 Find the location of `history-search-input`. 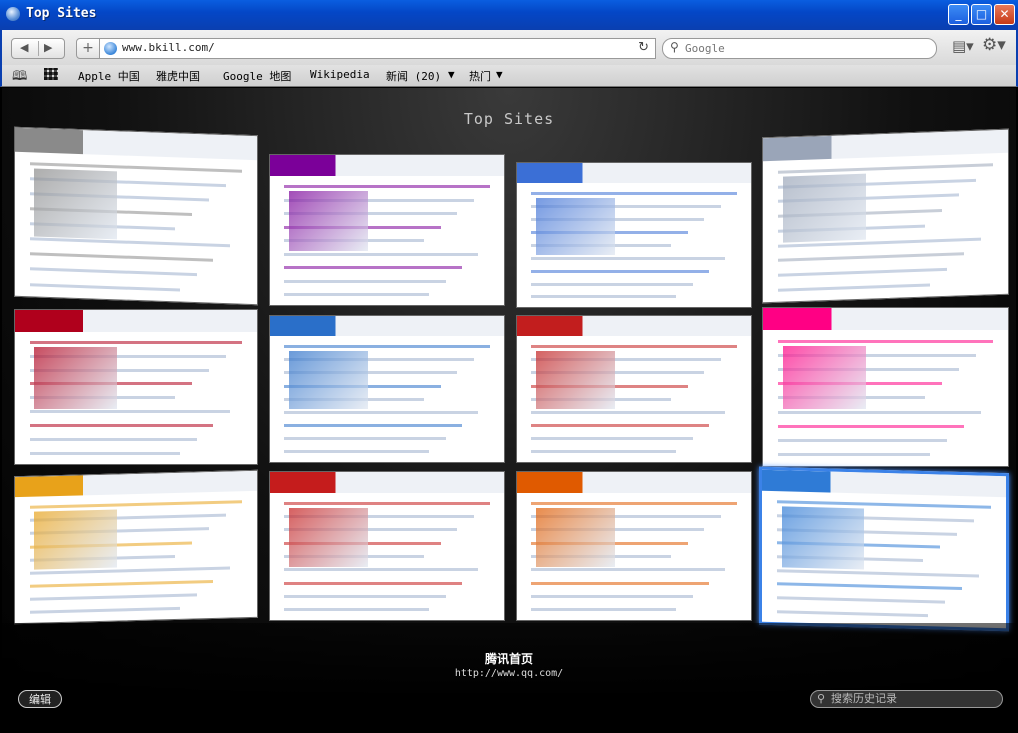

history-search-input is located at coordinates (913, 699).